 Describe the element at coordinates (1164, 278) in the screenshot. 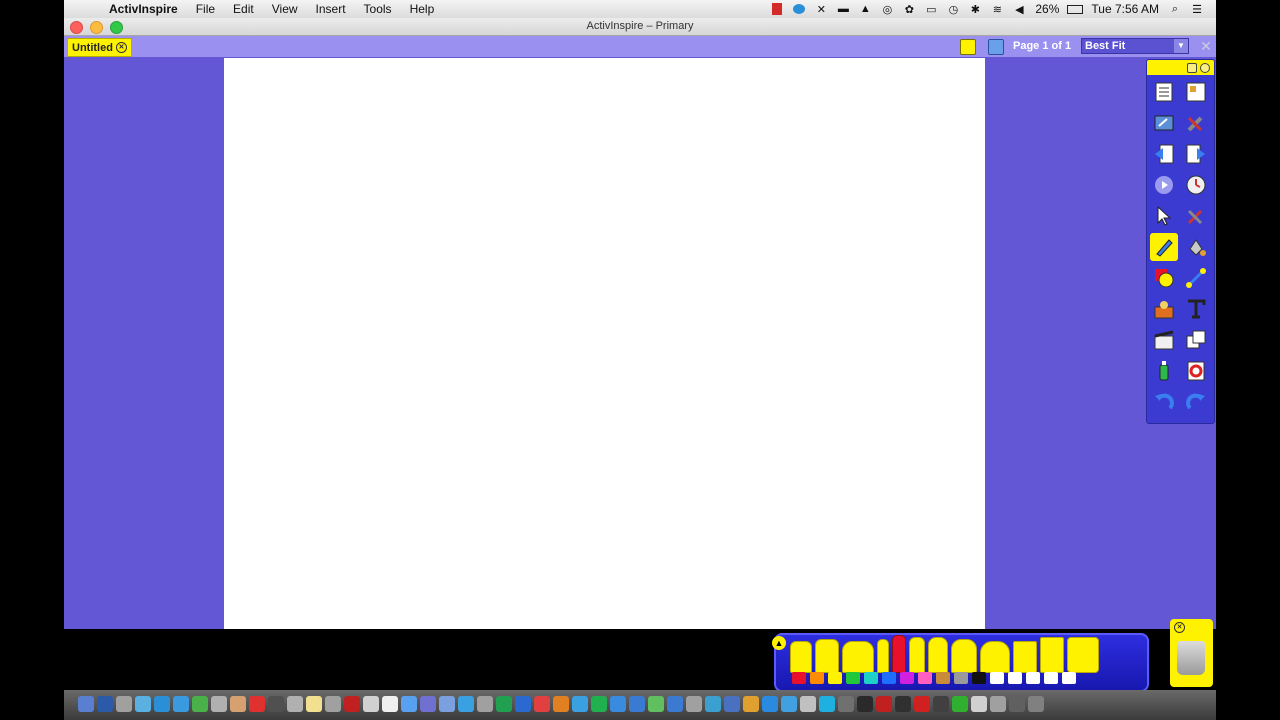

I see `shape-icon` at that location.